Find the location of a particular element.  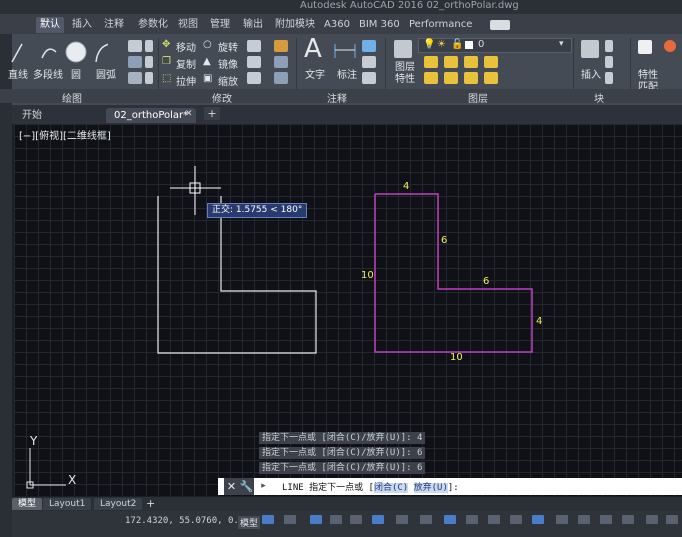

annotation-scale-icon is located at coordinates (494, 519).